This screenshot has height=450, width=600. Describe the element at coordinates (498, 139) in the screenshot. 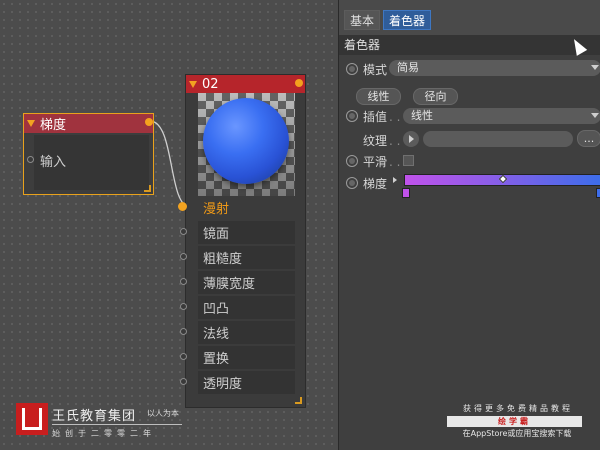

I see `texture-field` at that location.